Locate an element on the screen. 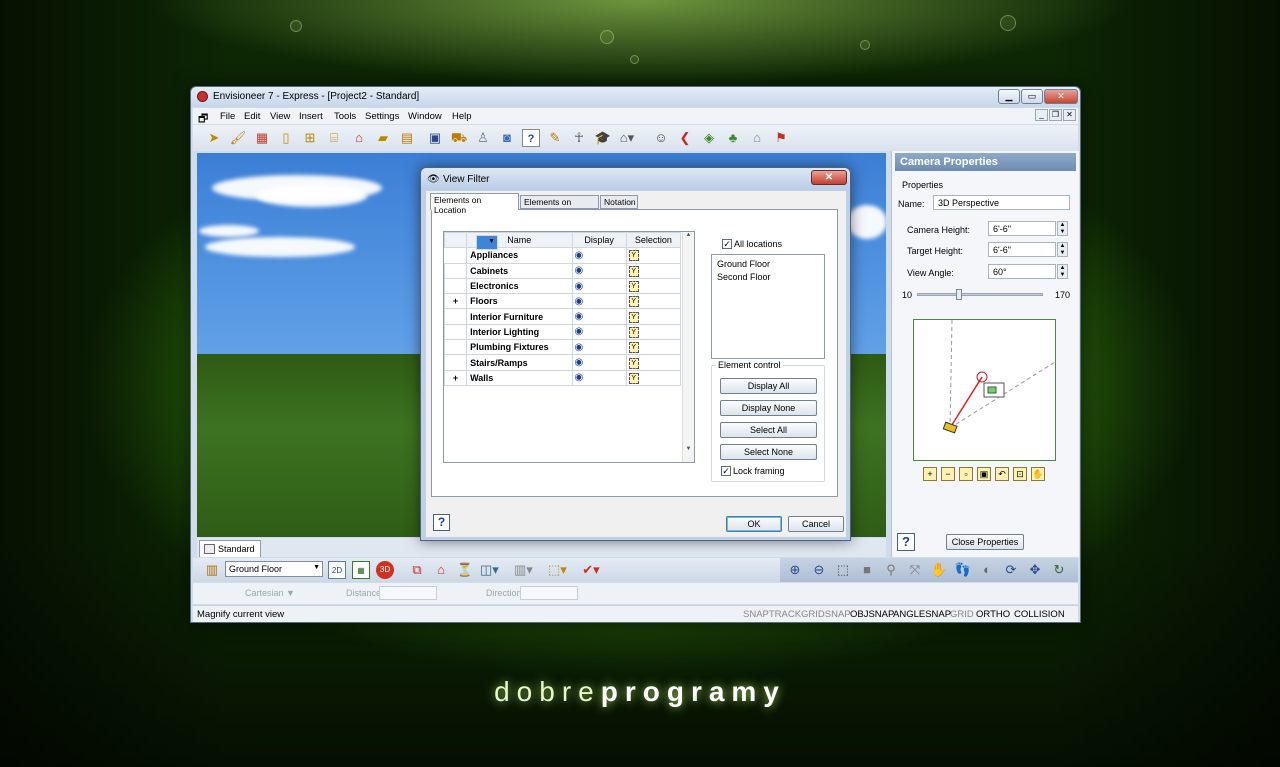  close-properties-button: Close Properties is located at coordinates (985, 542).